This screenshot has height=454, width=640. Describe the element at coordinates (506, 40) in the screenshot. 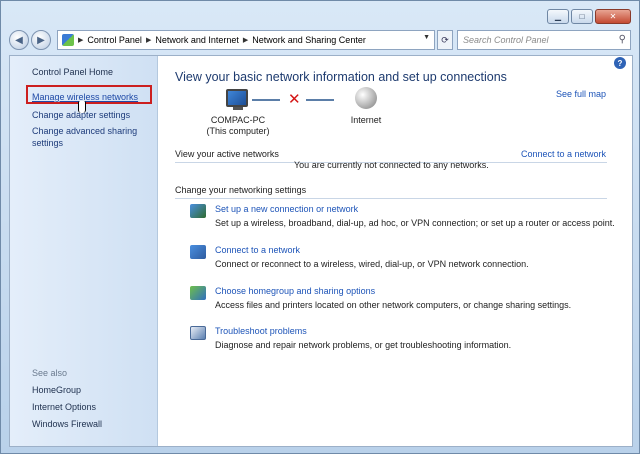

I see `search-placeholder: Search Control Panel` at that location.